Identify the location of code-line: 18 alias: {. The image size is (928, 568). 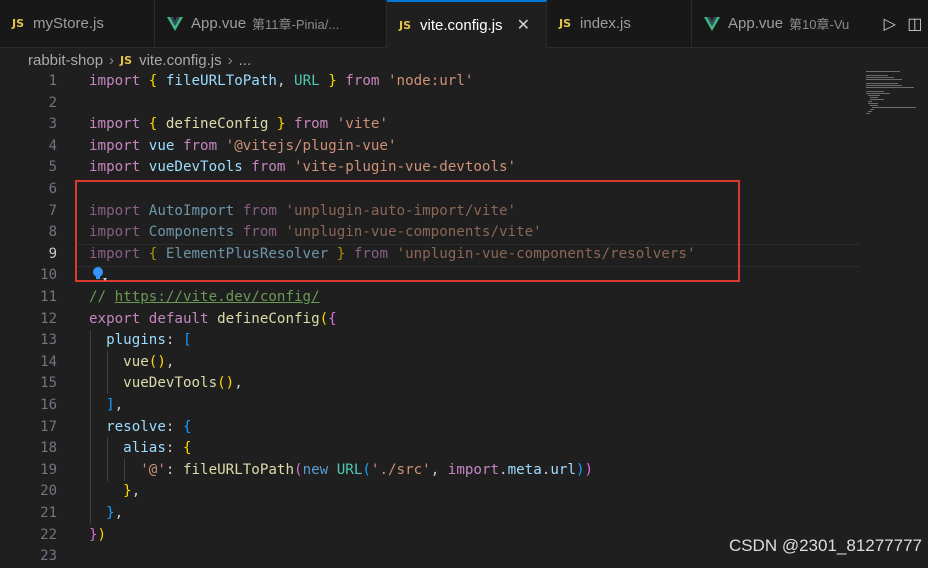
(430, 449).